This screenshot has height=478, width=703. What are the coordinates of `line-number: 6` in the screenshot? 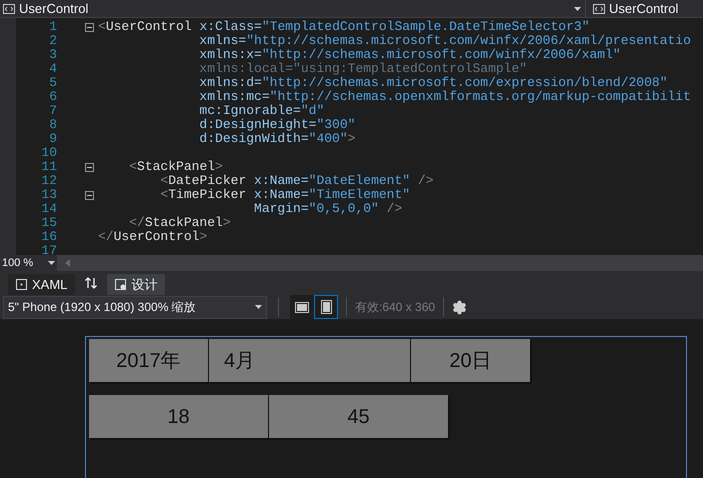 It's located at (52, 97).